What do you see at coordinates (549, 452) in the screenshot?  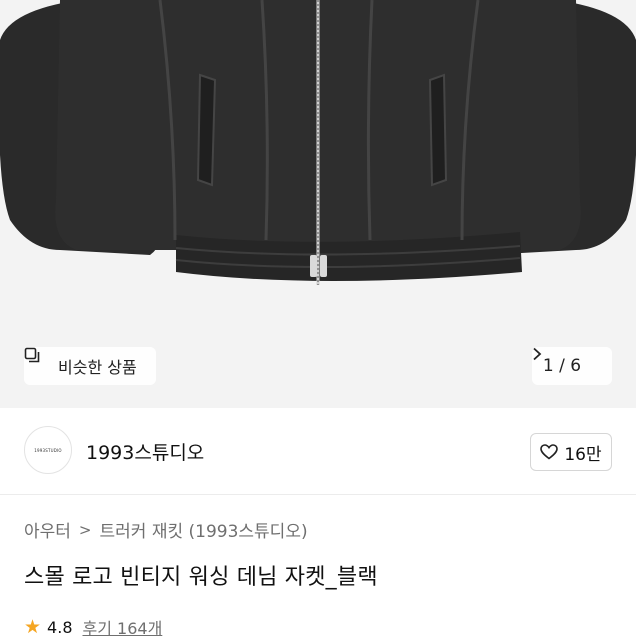 I see `heart-icon` at bounding box center [549, 452].